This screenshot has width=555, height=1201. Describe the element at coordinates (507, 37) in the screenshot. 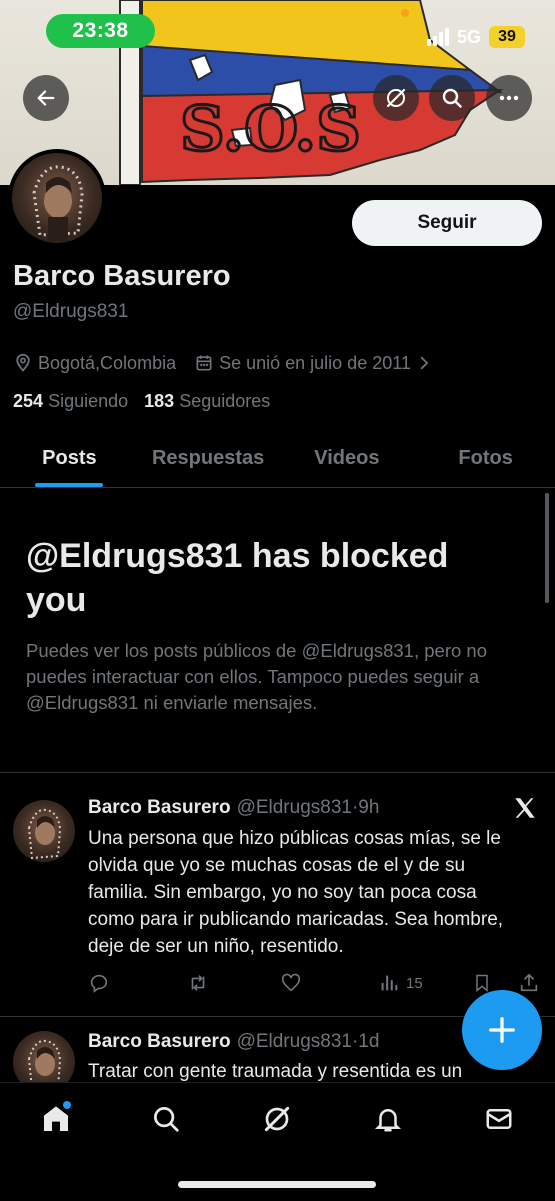

I see `battery-indicator: 39` at that location.